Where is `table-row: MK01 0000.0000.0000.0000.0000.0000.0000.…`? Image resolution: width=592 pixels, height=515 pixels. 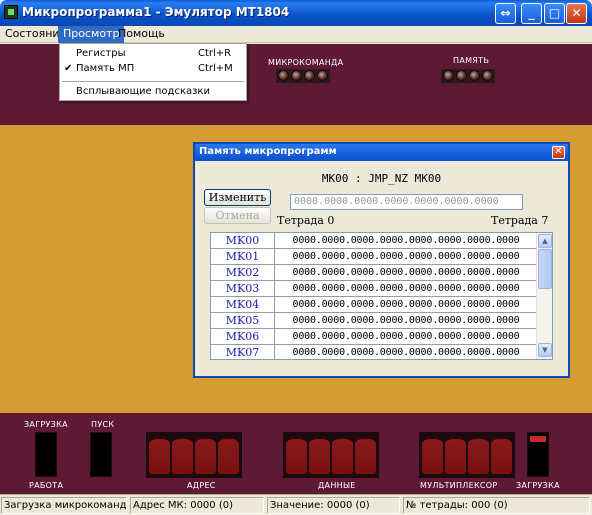 table-row: MK01 0000.0000.0000.0000.0000.0000.0000.… is located at coordinates (373, 257).